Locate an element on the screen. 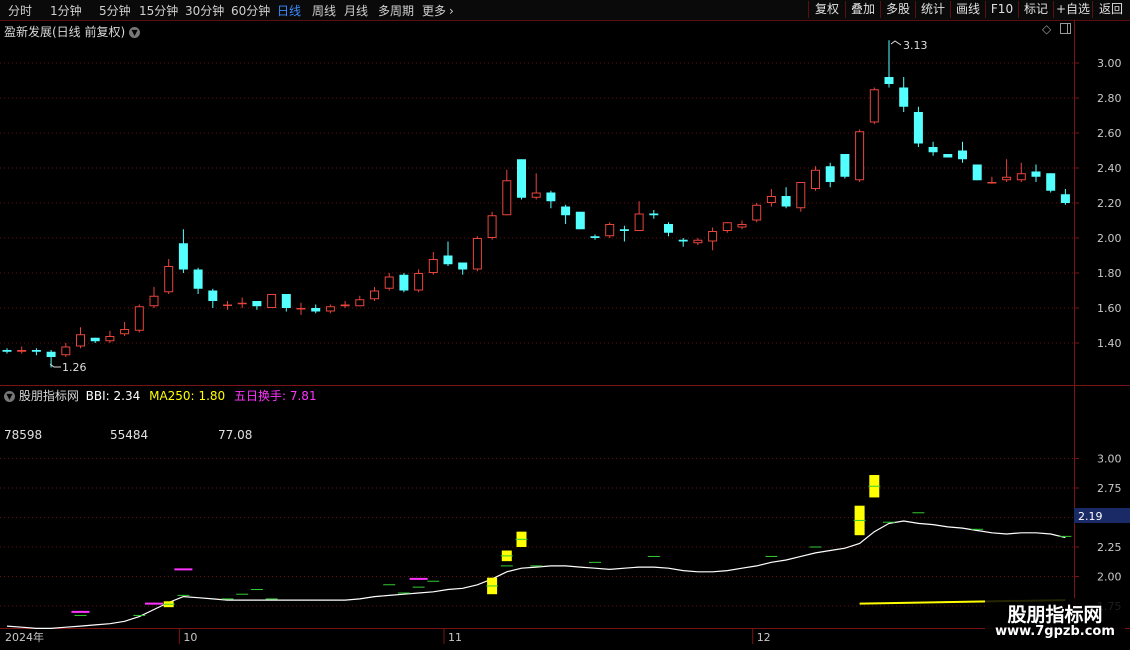 The height and width of the screenshot is (650, 1130). indicator-stat-2: 55484 is located at coordinates (129, 435).